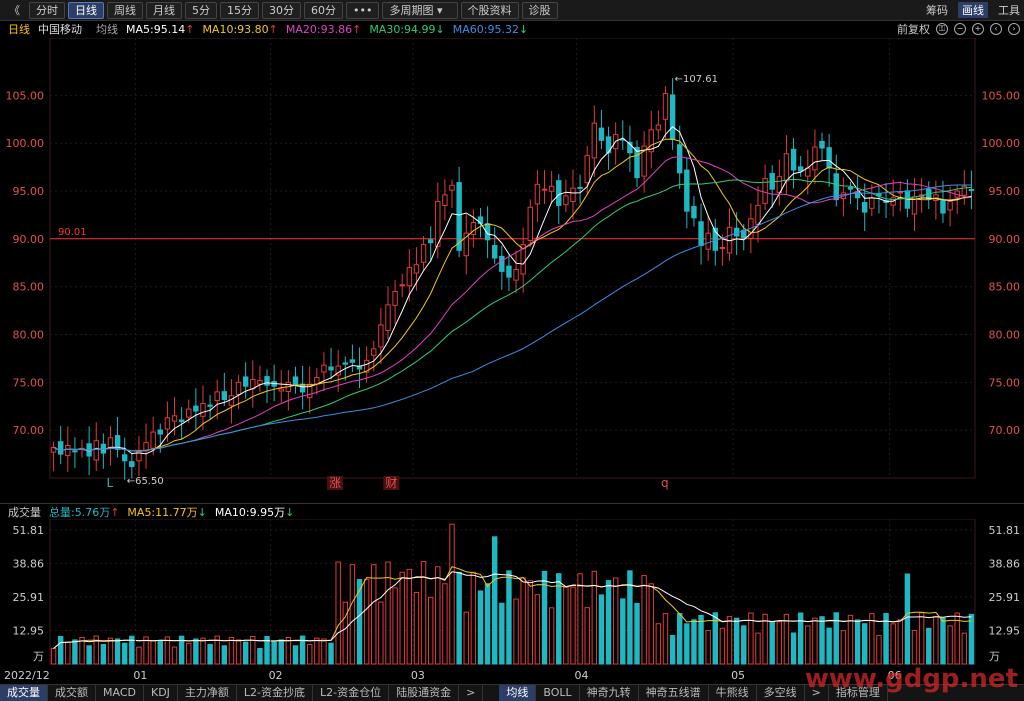 The height and width of the screenshot is (701, 1024). Describe the element at coordinates (161, 693) in the screenshot. I see `indicator-tab-3: KDJ` at that location.